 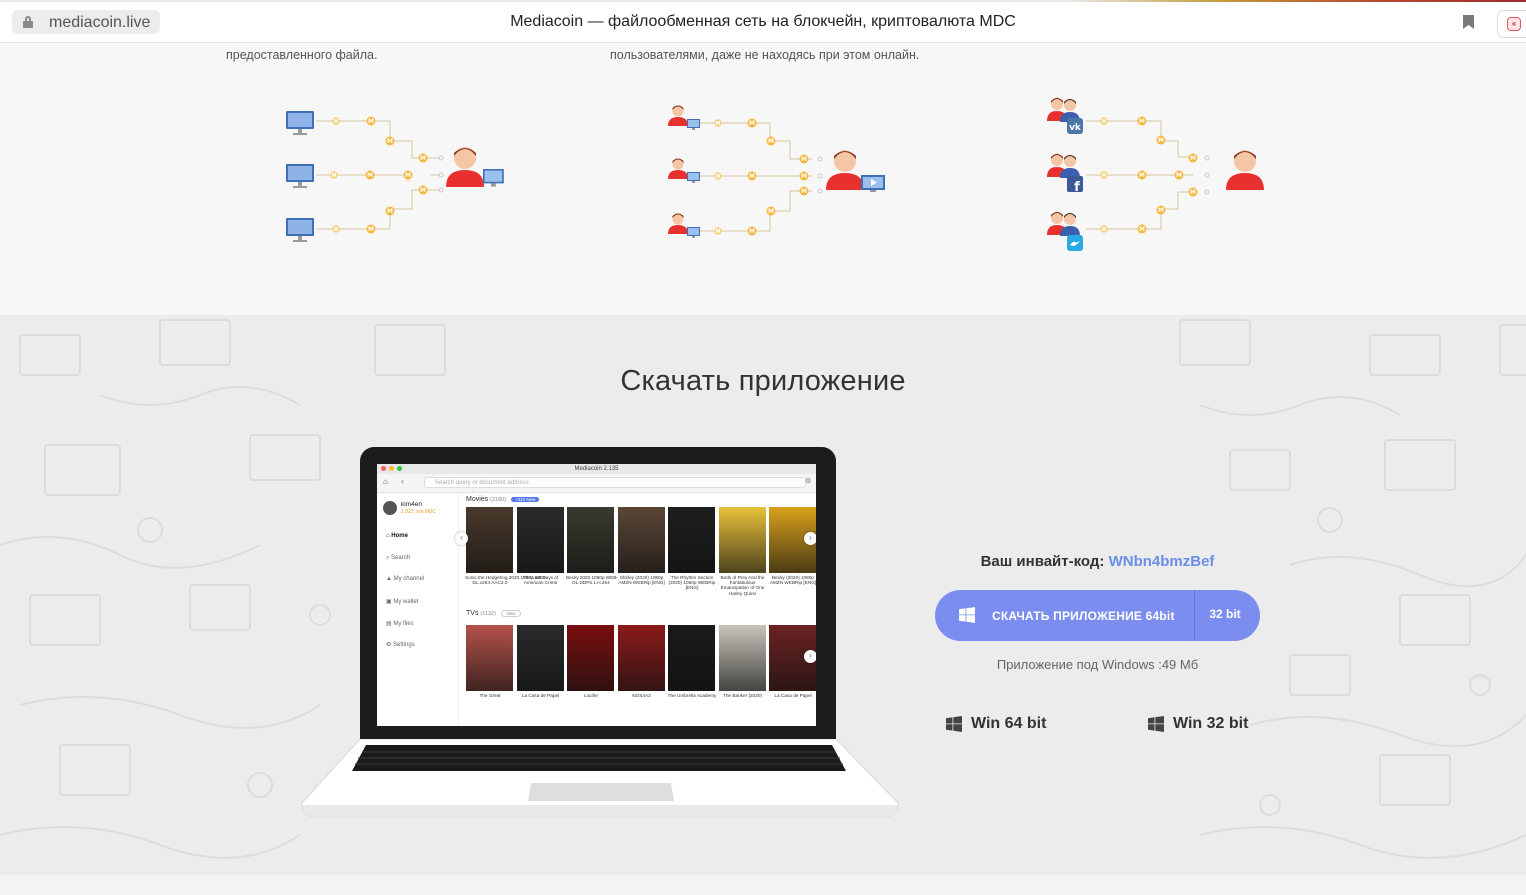 I want to click on bookmark-icon, so click(x=1468, y=22).